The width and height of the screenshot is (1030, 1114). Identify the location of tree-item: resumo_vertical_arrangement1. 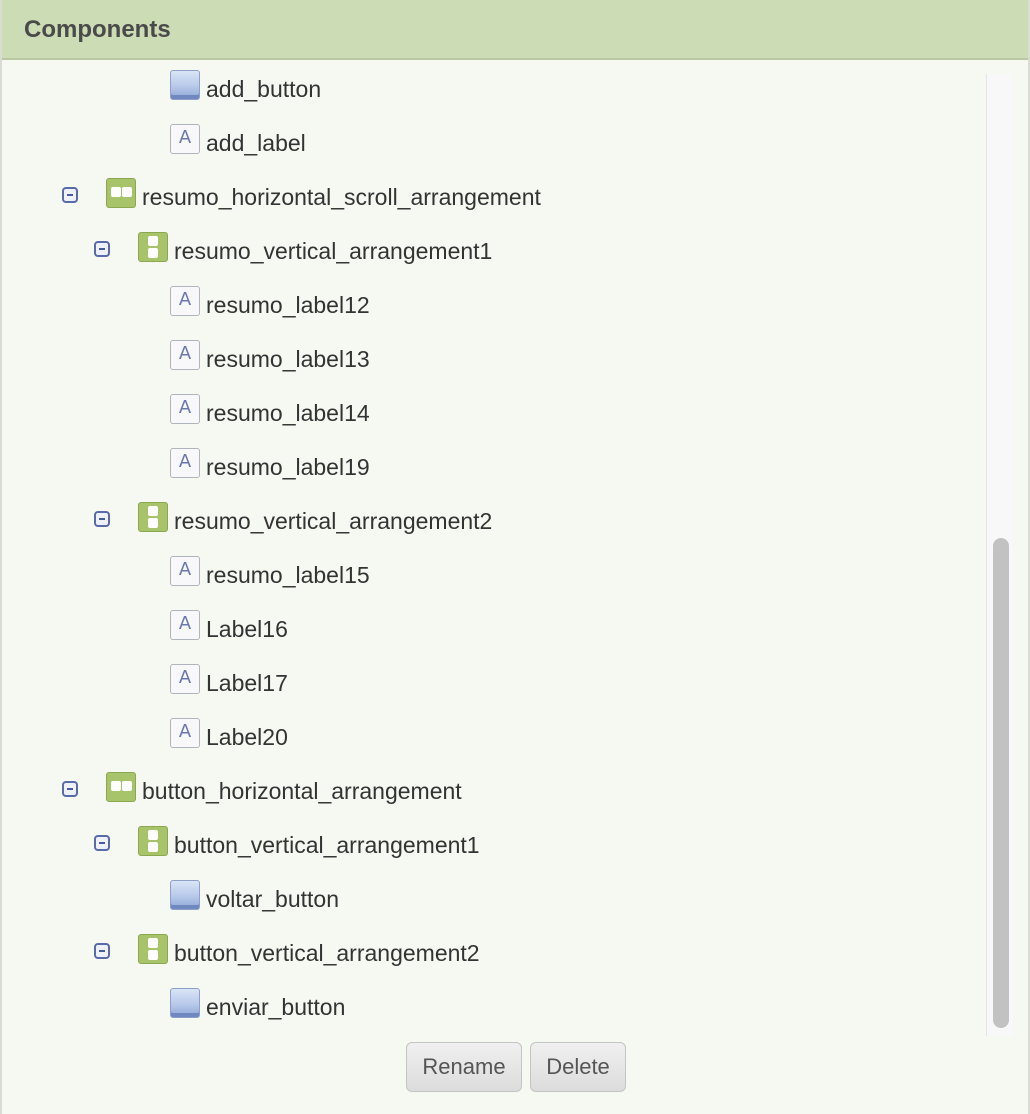
(492, 255).